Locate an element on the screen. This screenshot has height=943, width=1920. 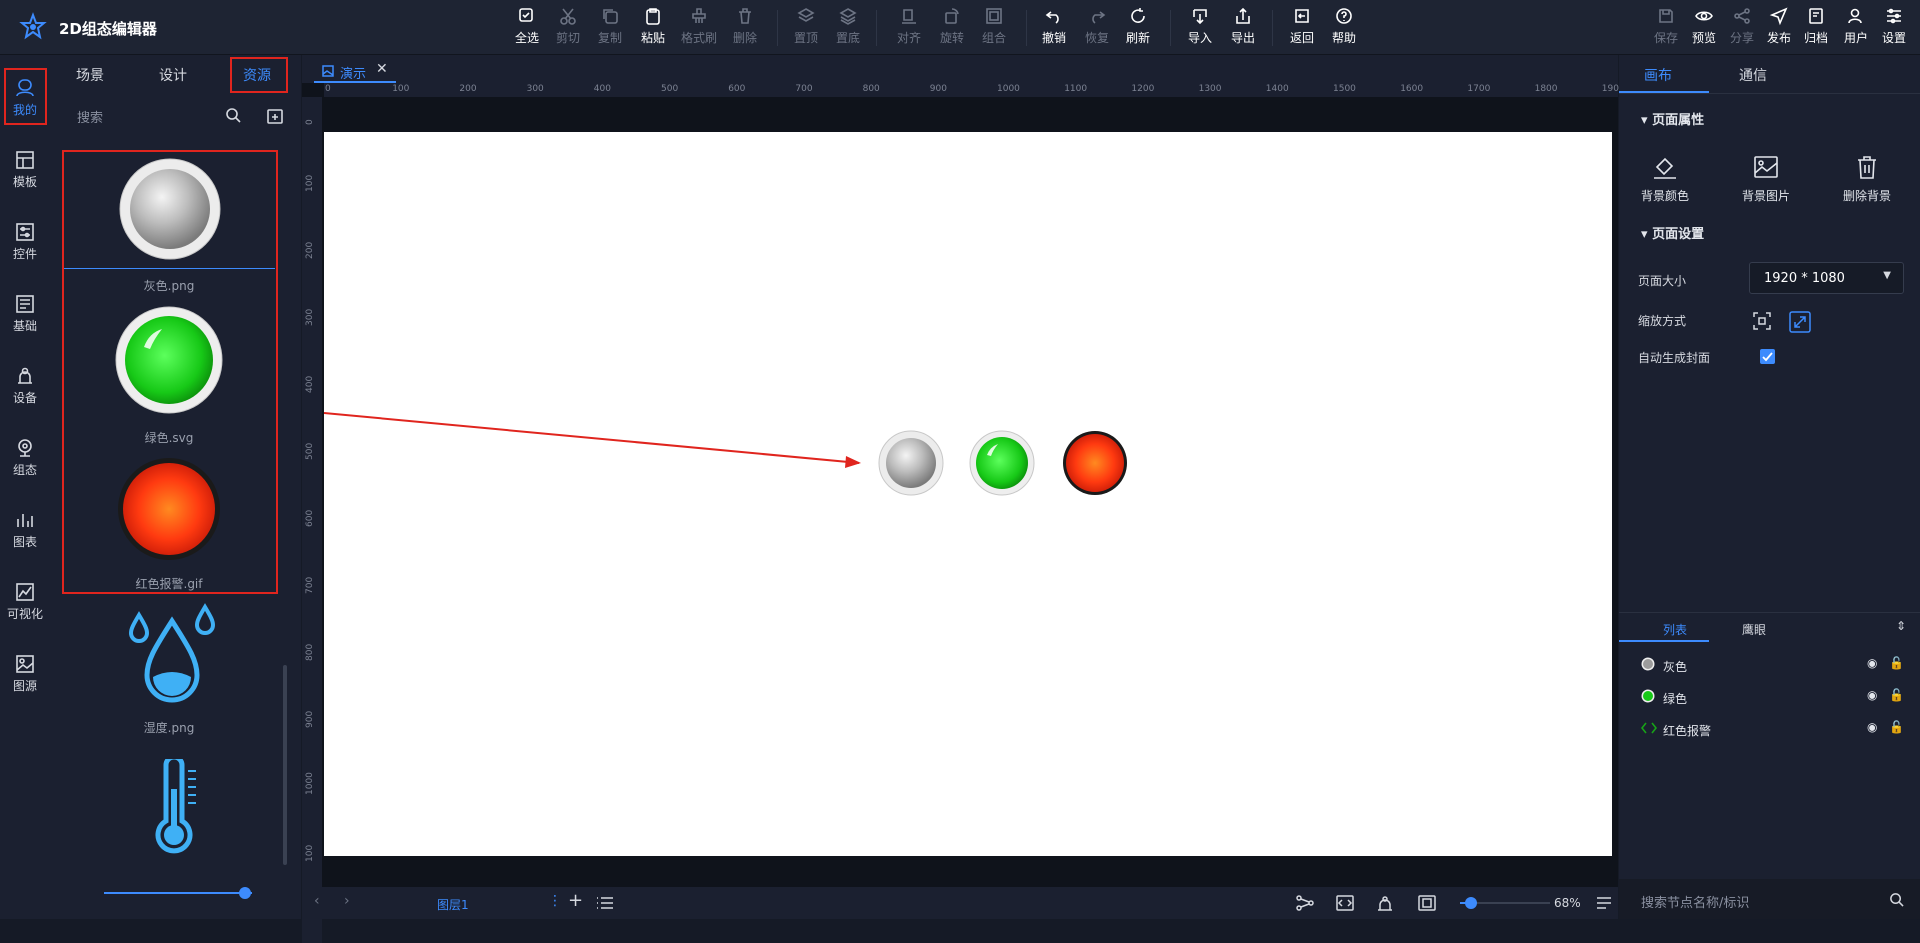
layer-item-green: 绿色 ◉ 🔓 is located at coordinates (1776, 697).